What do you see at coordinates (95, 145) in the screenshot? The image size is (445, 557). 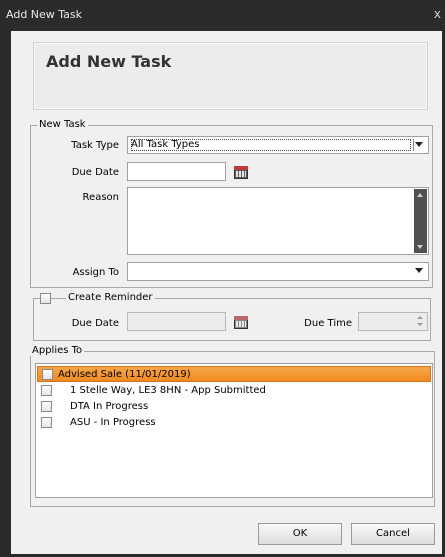 I see `task-type-label: Task Type` at bounding box center [95, 145].